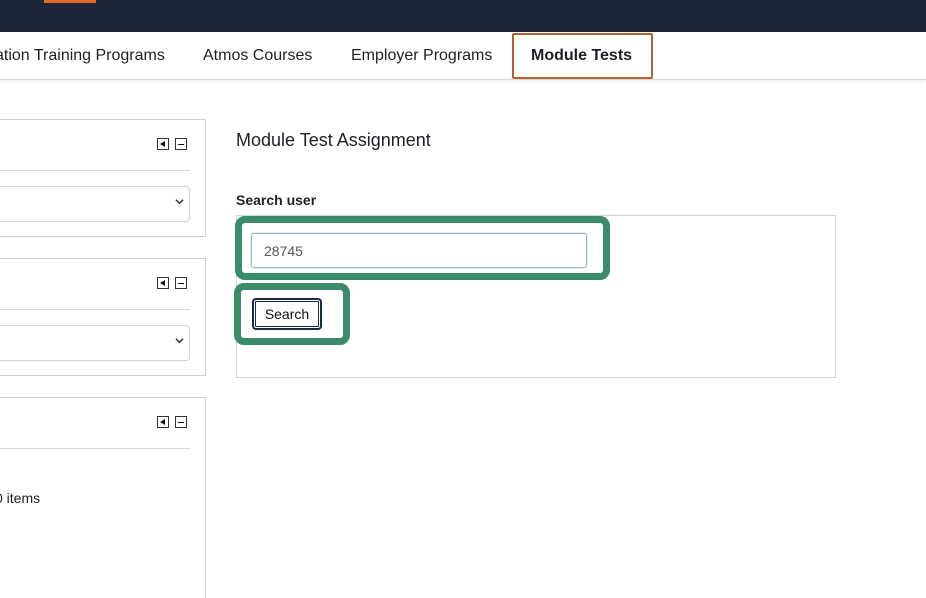 The height and width of the screenshot is (598, 926). Describe the element at coordinates (103, 497) in the screenshot. I see `sidebar-block-3: 0 items` at that location.